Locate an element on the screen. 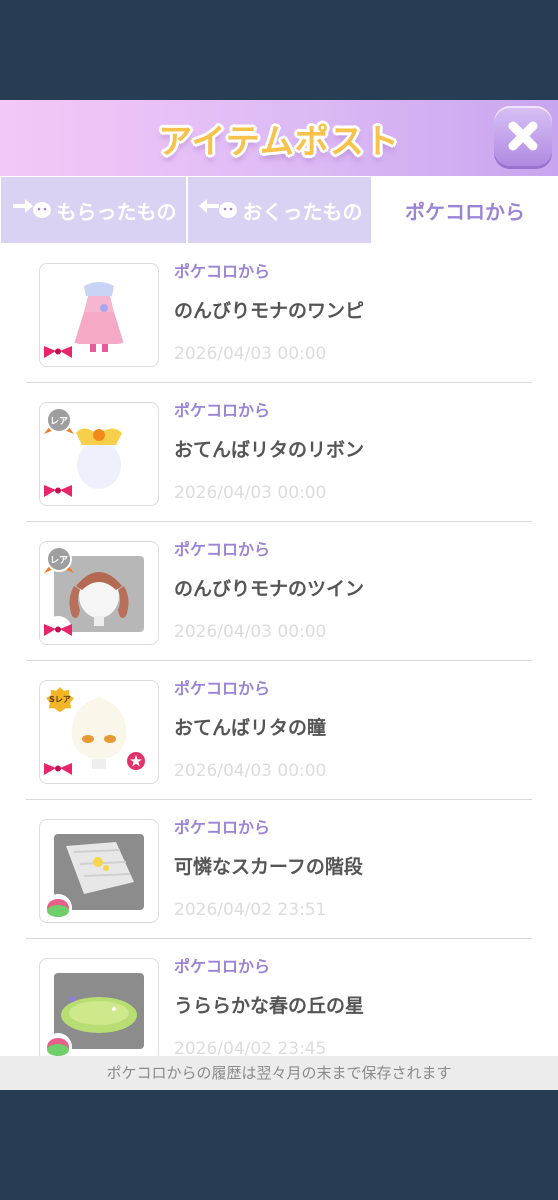  close-button is located at coordinates (523, 136).